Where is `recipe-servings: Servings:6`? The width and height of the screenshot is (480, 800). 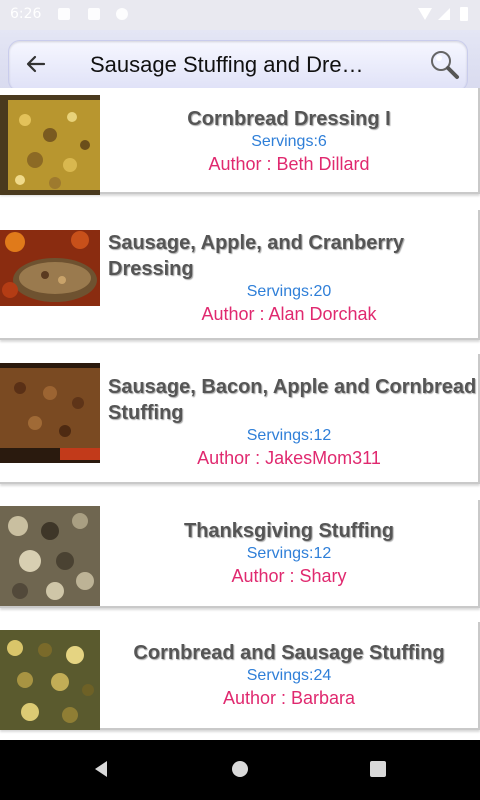
recipe-servings: Servings:6 is located at coordinates (289, 141).